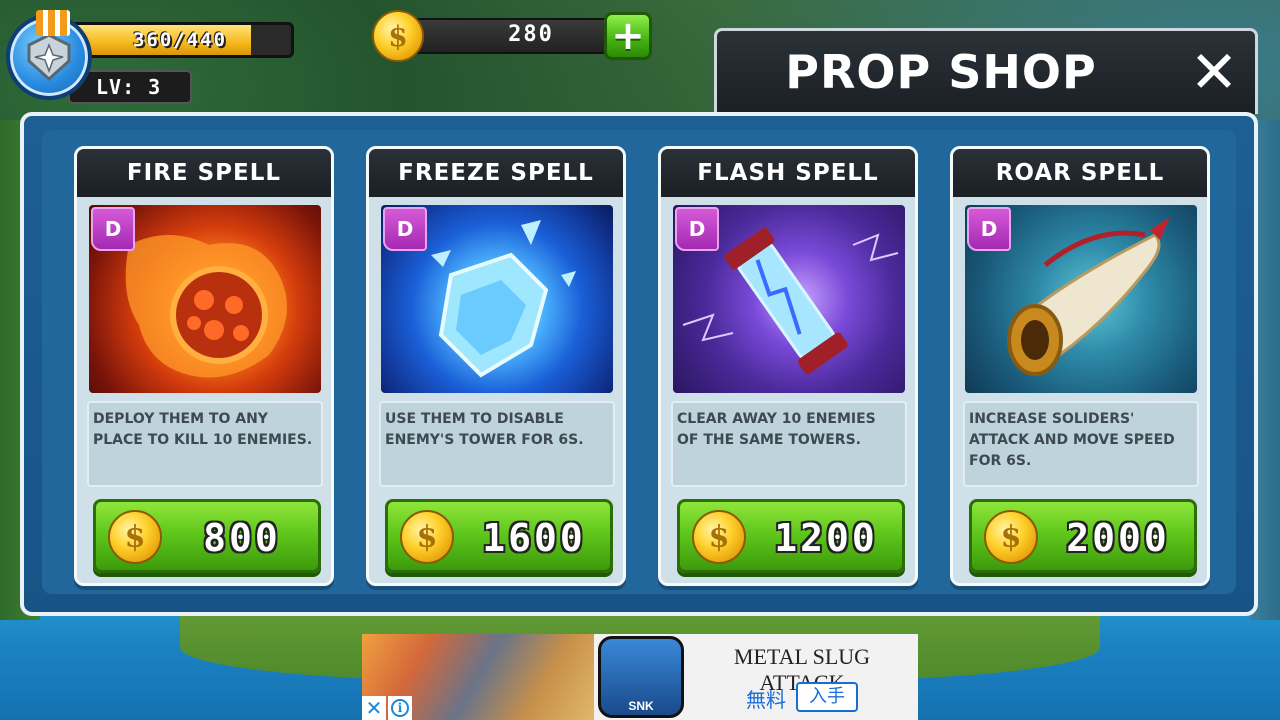 The image size is (1280, 720). I want to click on item-title: FLASH SPELL, so click(788, 173).